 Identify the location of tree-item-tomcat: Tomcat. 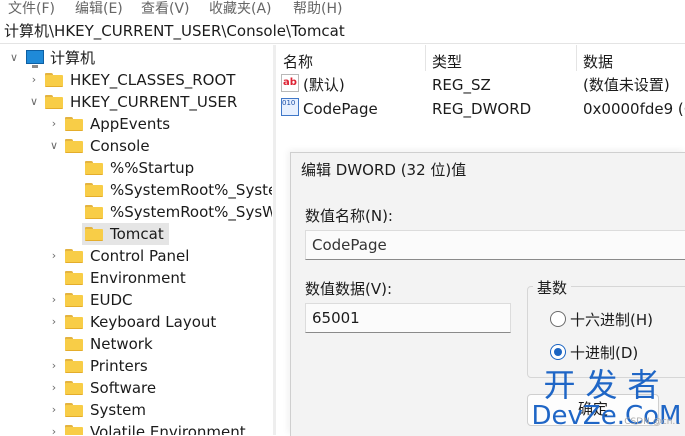
(136, 234).